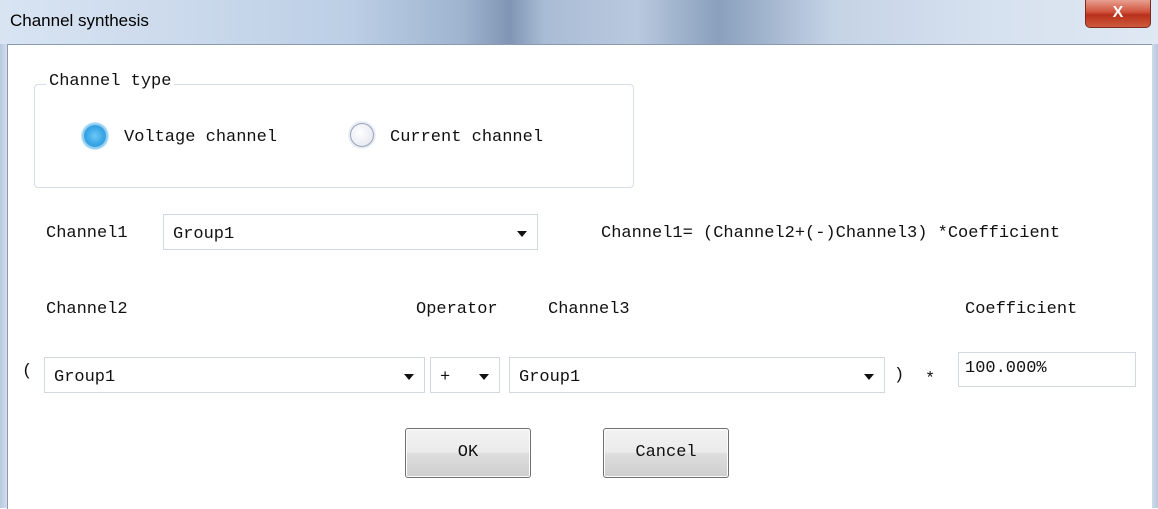  Describe the element at coordinates (468, 453) in the screenshot. I see `ok-button: OK` at that location.